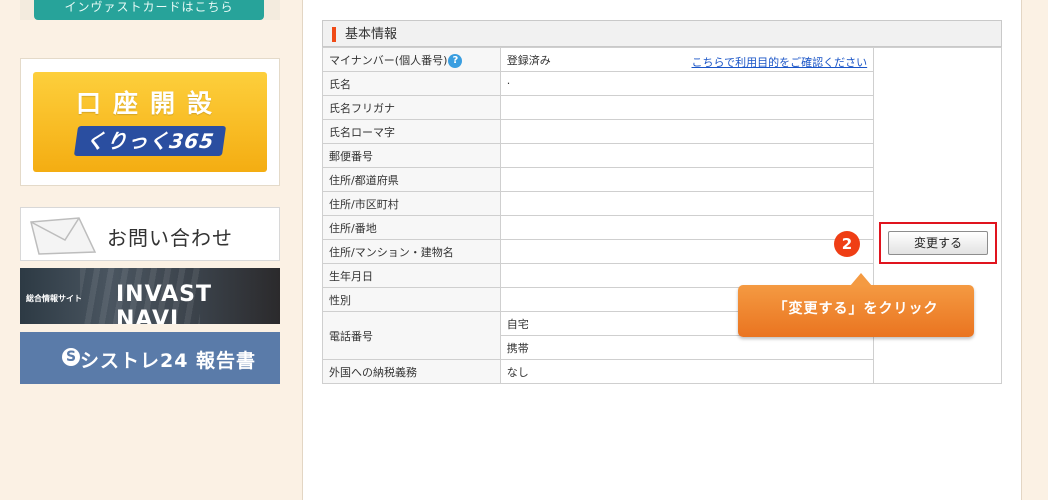 The image size is (1048, 500). Describe the element at coordinates (334, 34) in the screenshot. I see `header-accent-bar` at that location.